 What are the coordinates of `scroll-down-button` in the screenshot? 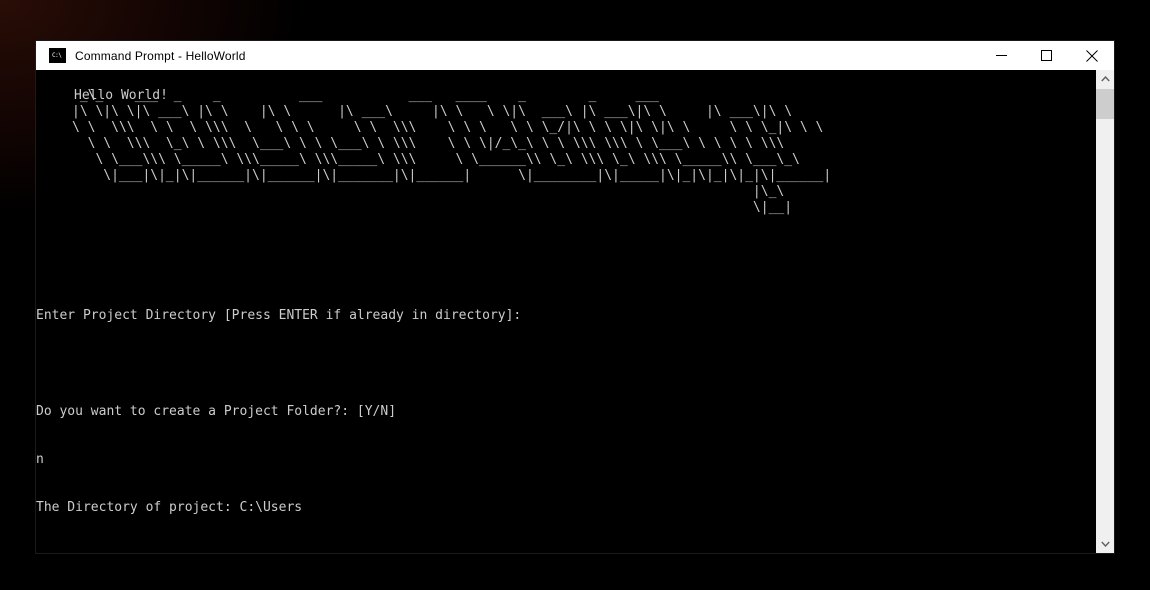 It's located at (1105, 544).